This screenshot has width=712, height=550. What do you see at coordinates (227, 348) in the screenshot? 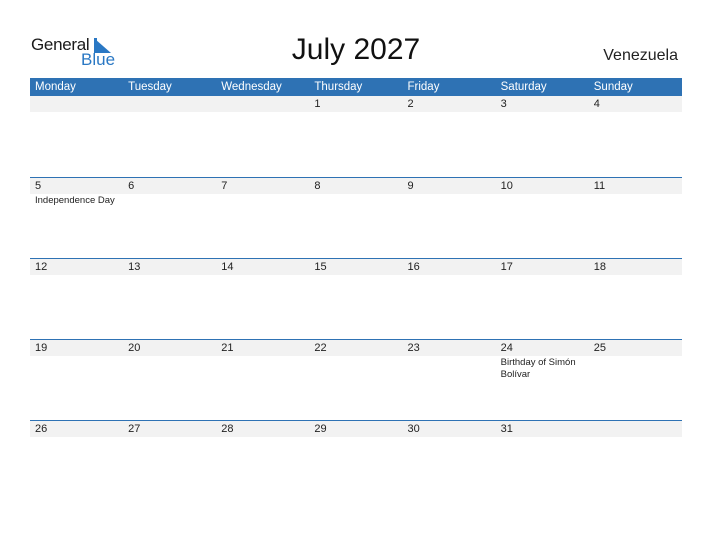
I see `day-number: 21` at bounding box center [227, 348].